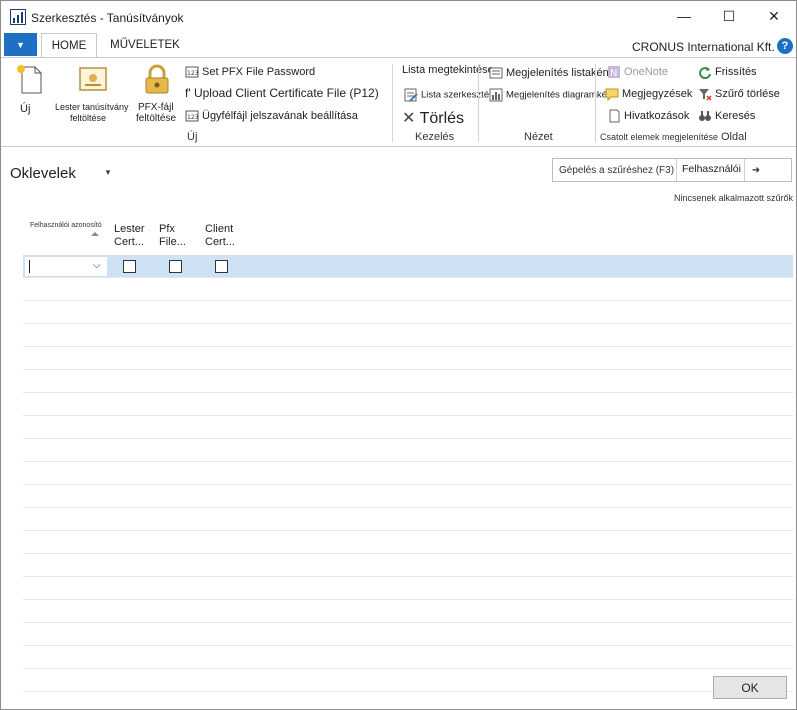 Image resolution: width=797 pixels, height=710 pixels. I want to click on maximize-icon: ☐, so click(729, 15).